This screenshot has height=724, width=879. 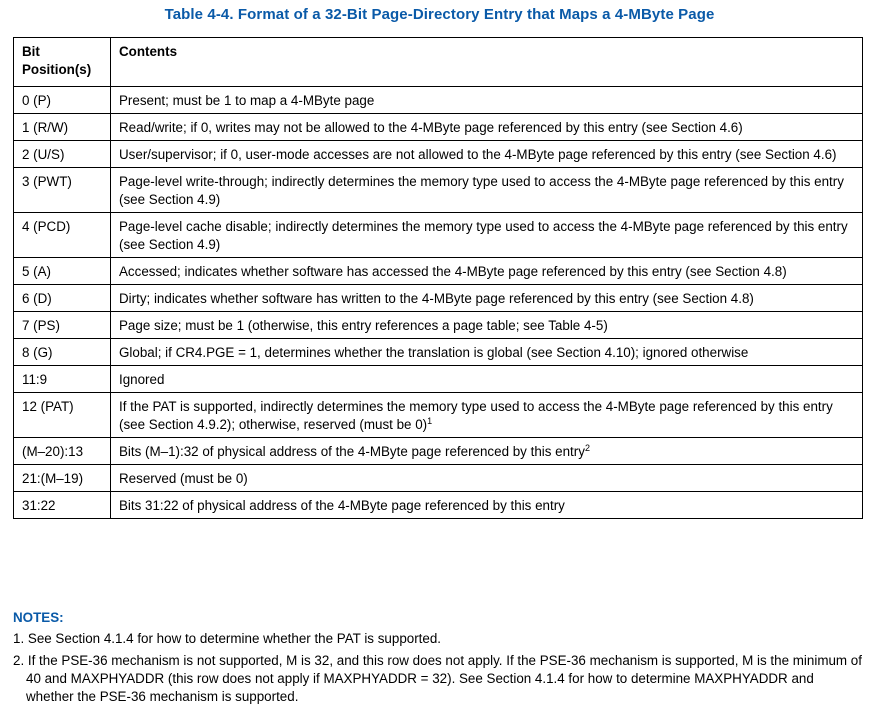 What do you see at coordinates (62, 62) in the screenshot?
I see `header-bit-position: Bit Position(s)` at bounding box center [62, 62].